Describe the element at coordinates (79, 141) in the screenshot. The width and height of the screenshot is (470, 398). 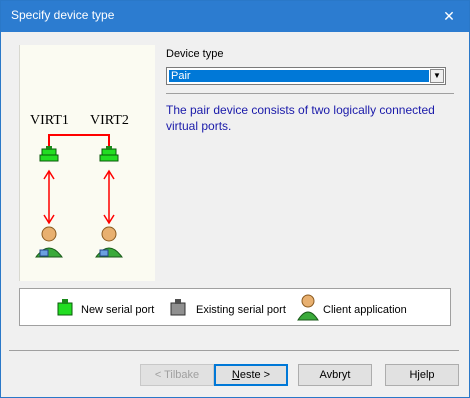
I see `pair-connection-line` at that location.